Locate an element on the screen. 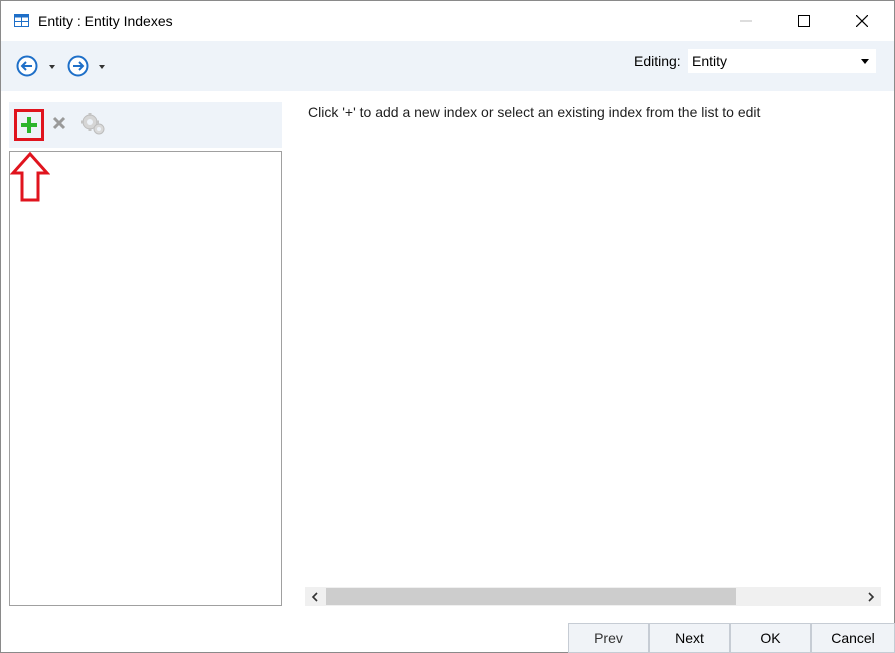 This screenshot has width=895, height=653. gear-icon is located at coordinates (93, 124).